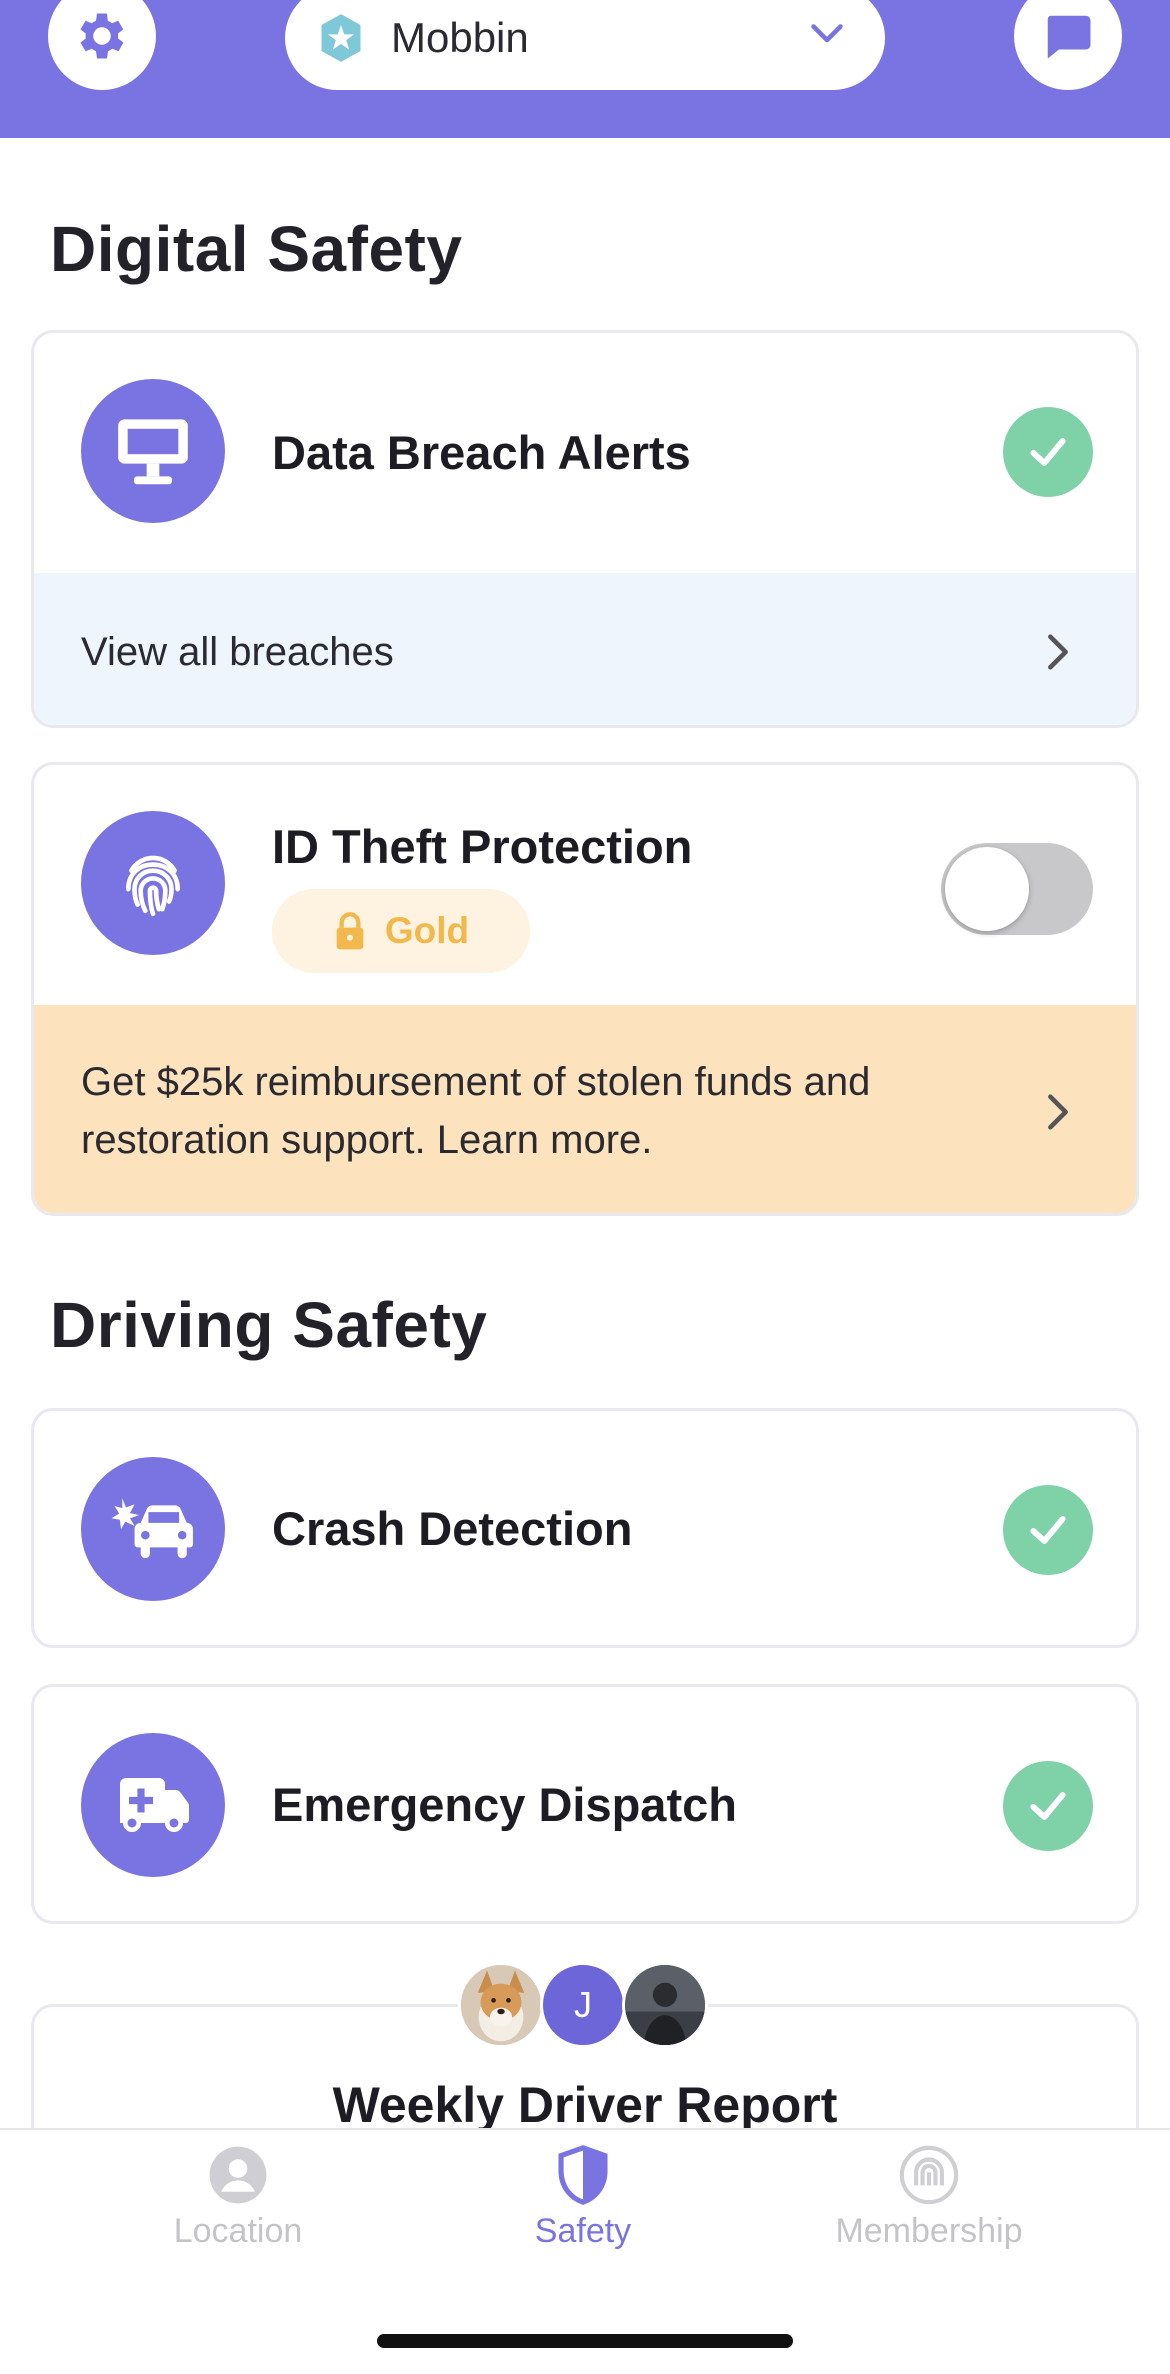 The height and width of the screenshot is (2374, 1170). Describe the element at coordinates (460, 37) in the screenshot. I see `circle-name: Mobbin` at that location.